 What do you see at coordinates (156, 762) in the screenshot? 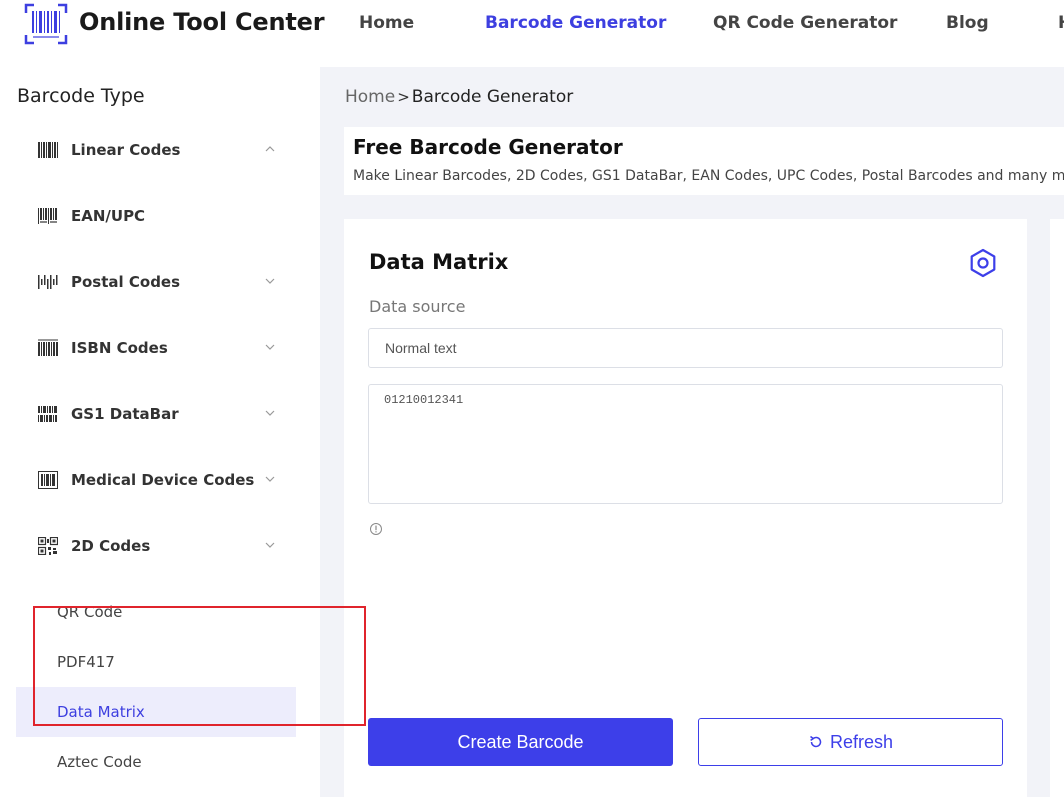
I see `sidebar-subitem-aztec-code: Aztec Code` at bounding box center [156, 762].